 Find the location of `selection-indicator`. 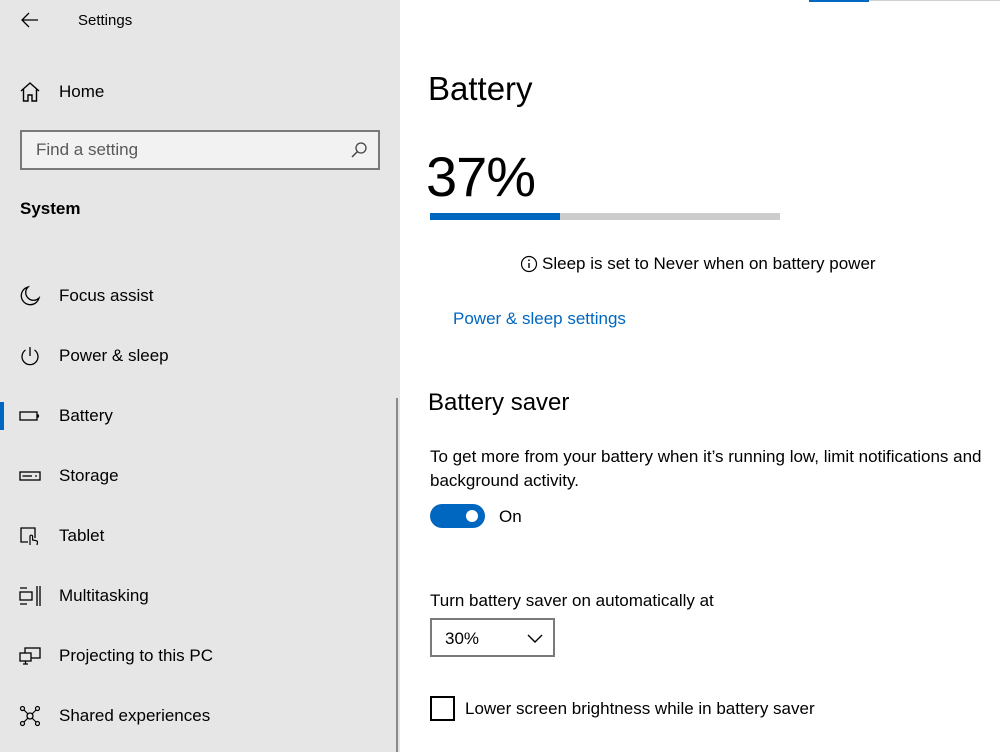

selection-indicator is located at coordinates (2, 416).